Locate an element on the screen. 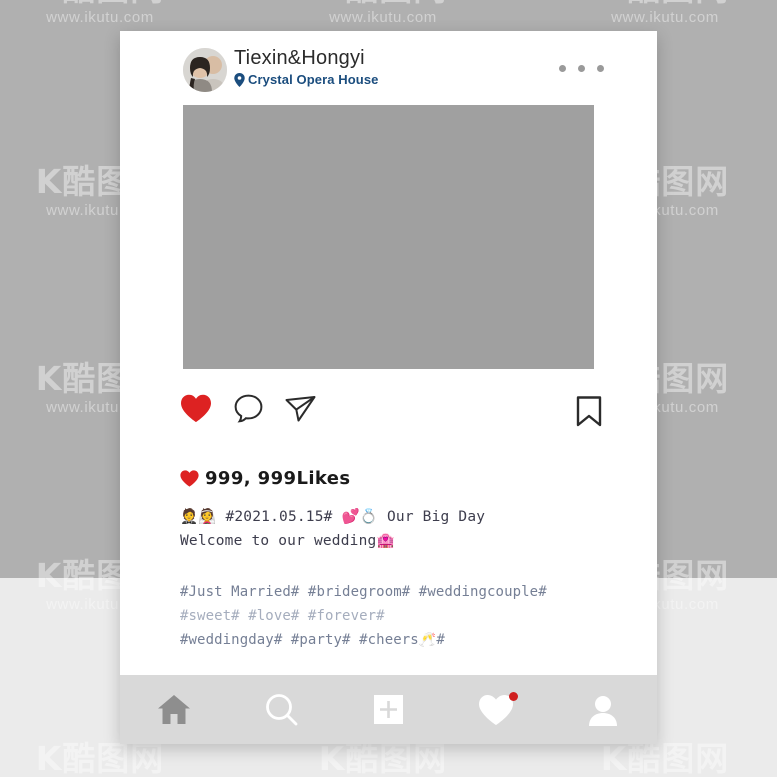 The width and height of the screenshot is (777, 777). home-icon is located at coordinates (173, 709).